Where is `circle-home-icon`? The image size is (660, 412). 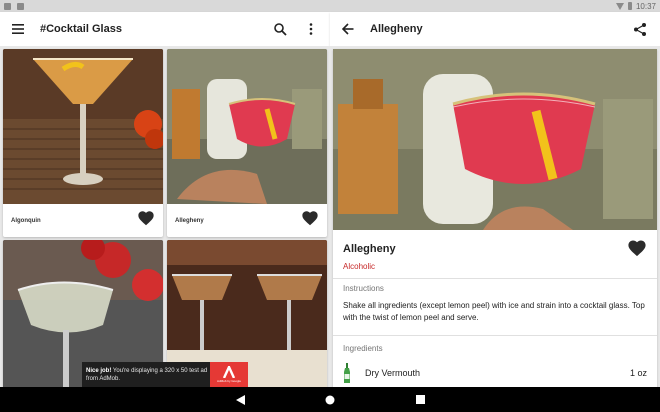 circle-home-icon is located at coordinates (330, 399).